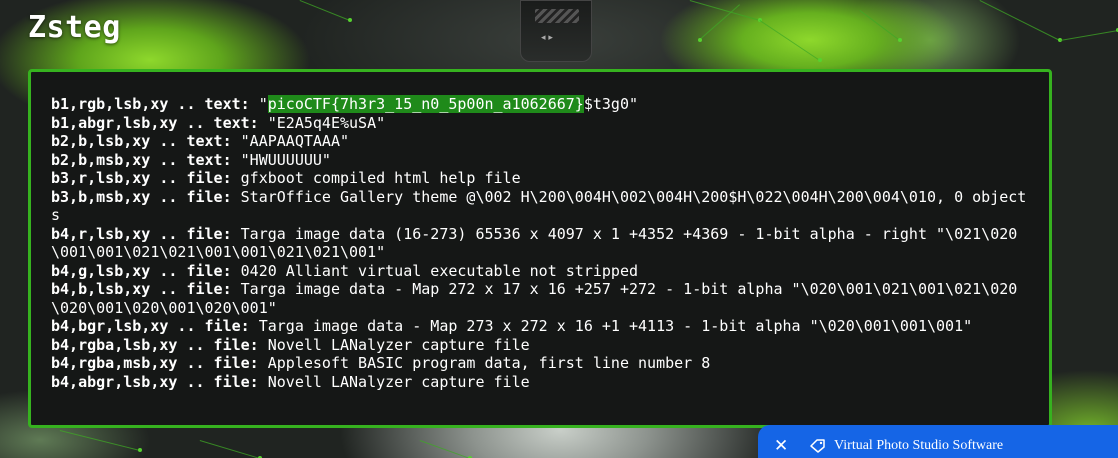 This screenshot has width=1118, height=458. What do you see at coordinates (150, 104) in the screenshot?
I see `terminal-line-key: b1,rgb,lsb,xy .. text:` at bounding box center [150, 104].